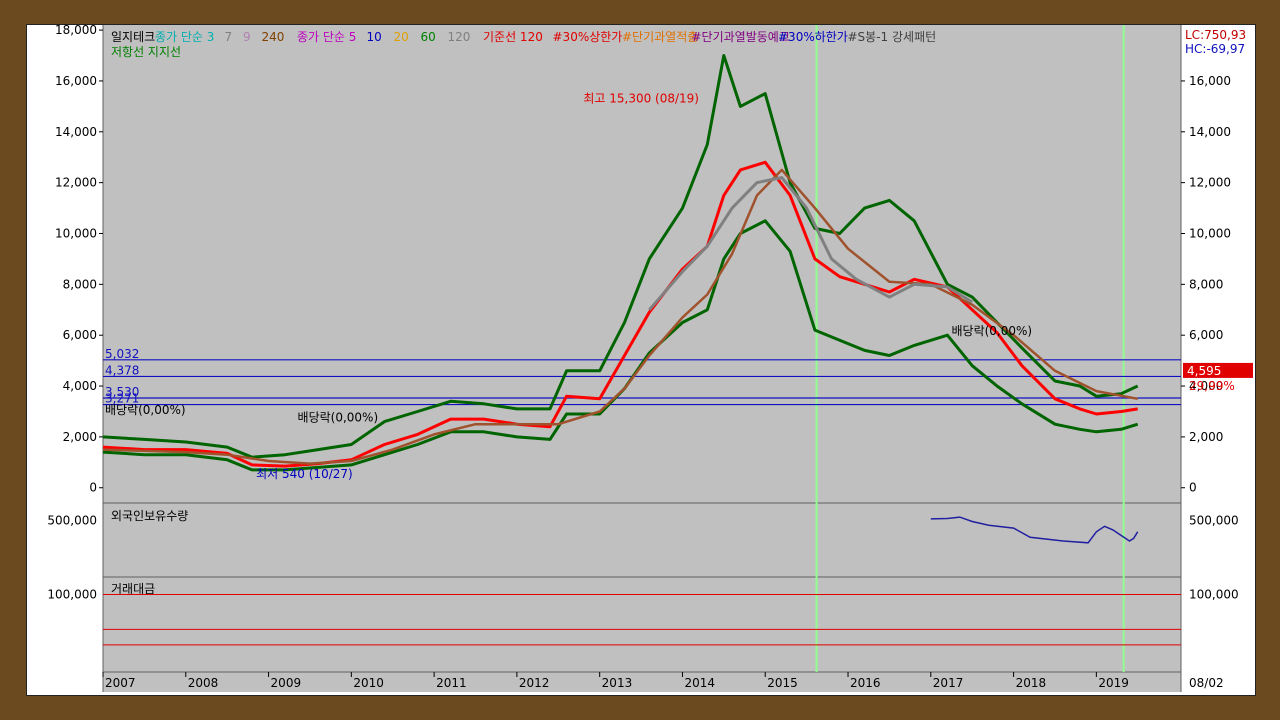 The width and height of the screenshot is (1280, 720). What do you see at coordinates (428, 37) in the screenshot?
I see `legend-item: 60` at bounding box center [428, 37].